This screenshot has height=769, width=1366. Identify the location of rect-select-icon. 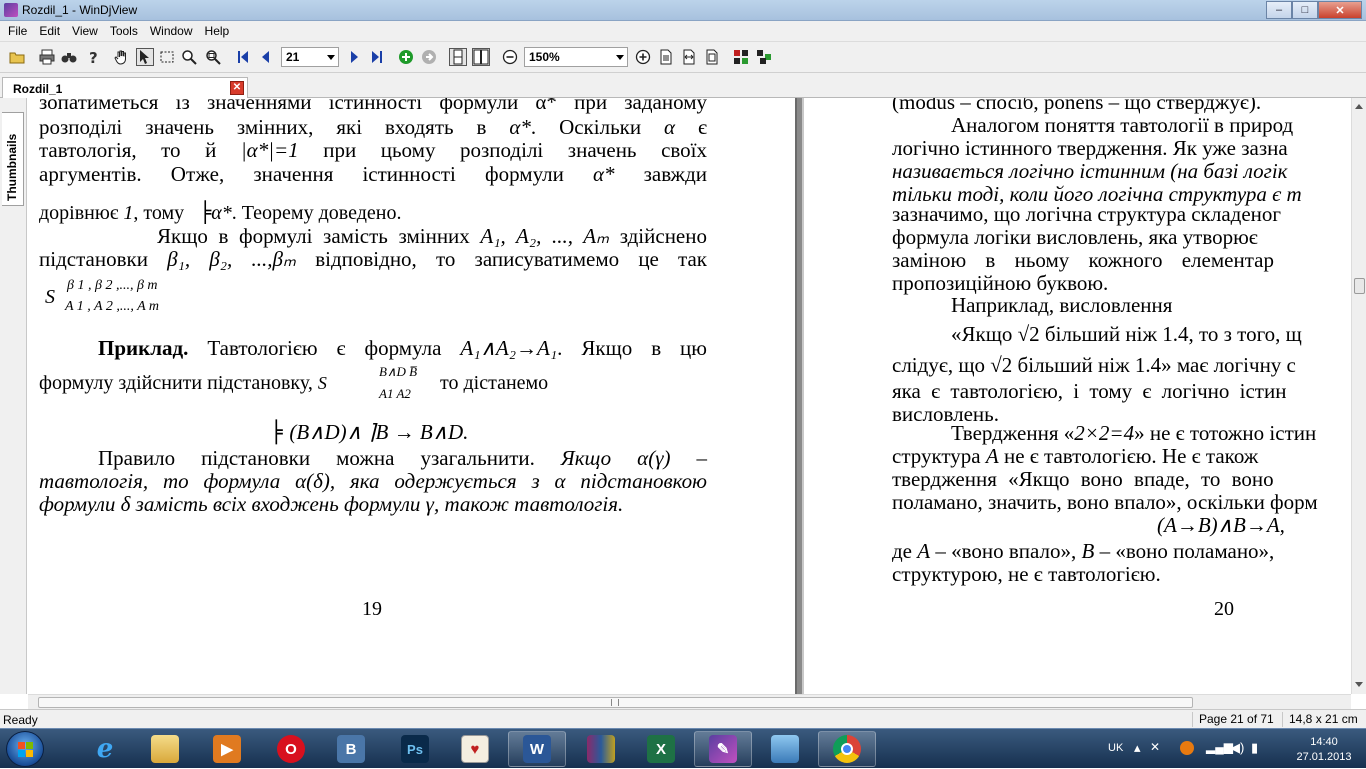
(167, 57).